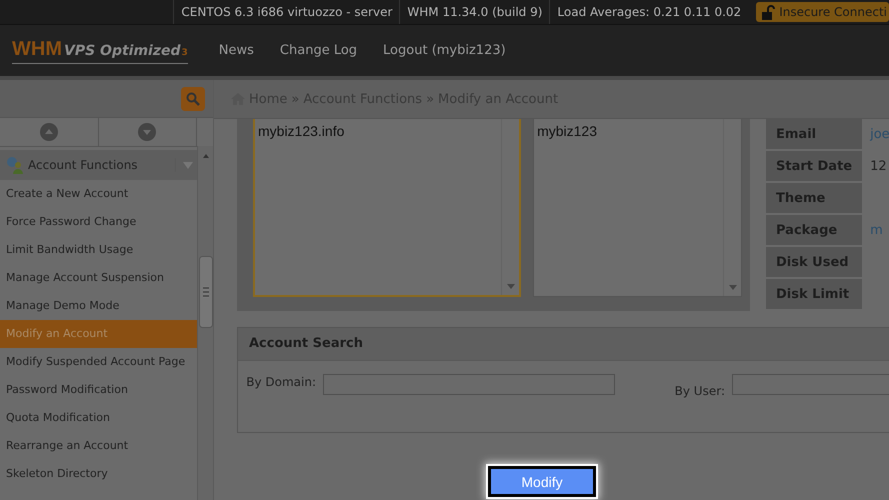  I want to click on sidebar-item: Create a New Account, so click(98, 194).